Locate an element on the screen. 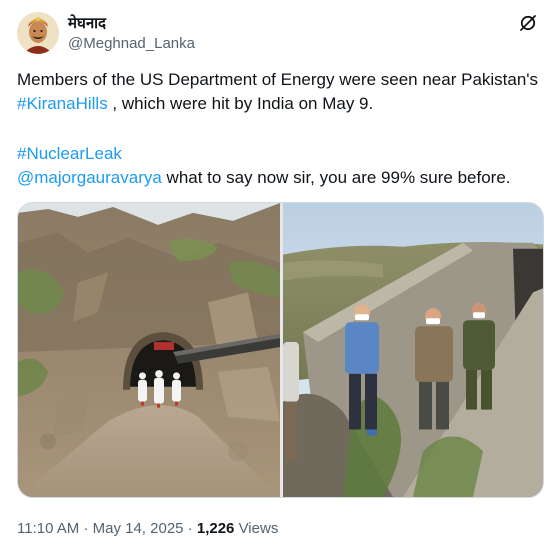  tweet-meta: 11:10 AM · May 14, 2025 · 1,226 Views is located at coordinates (147, 529).